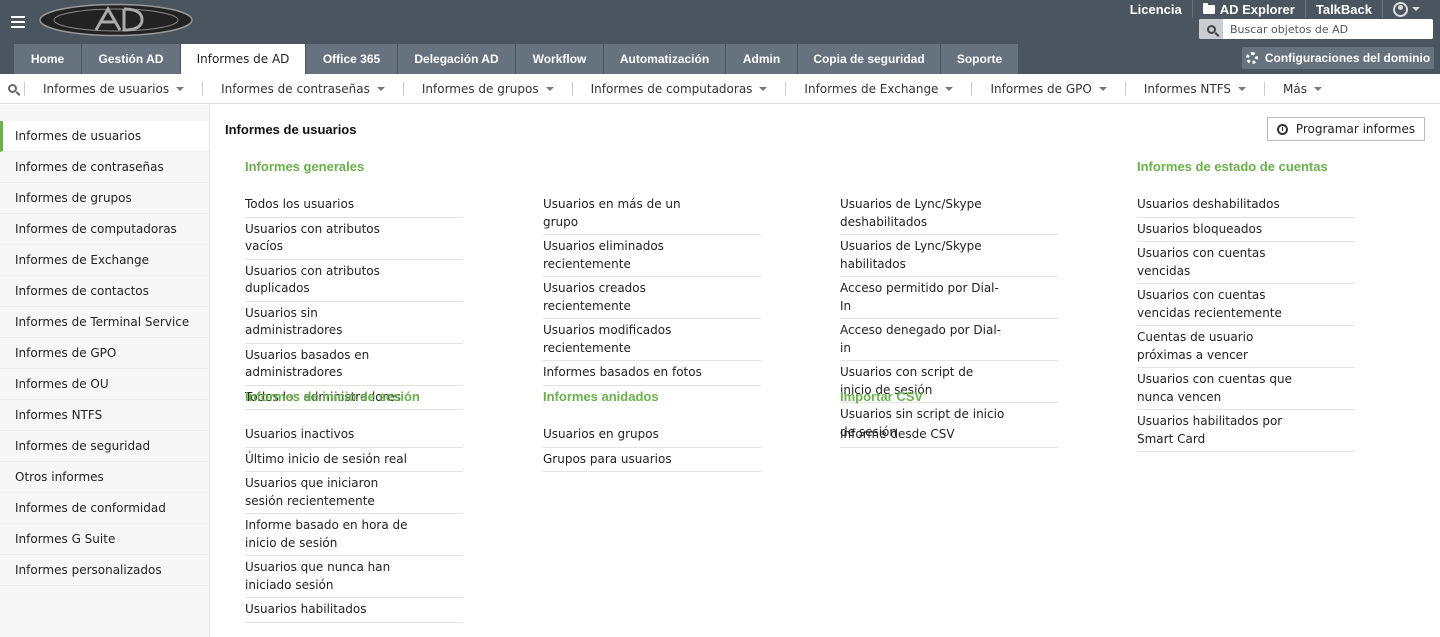  Describe the element at coordinates (305, 166) in the screenshot. I see `section-title: Informes generales` at that location.